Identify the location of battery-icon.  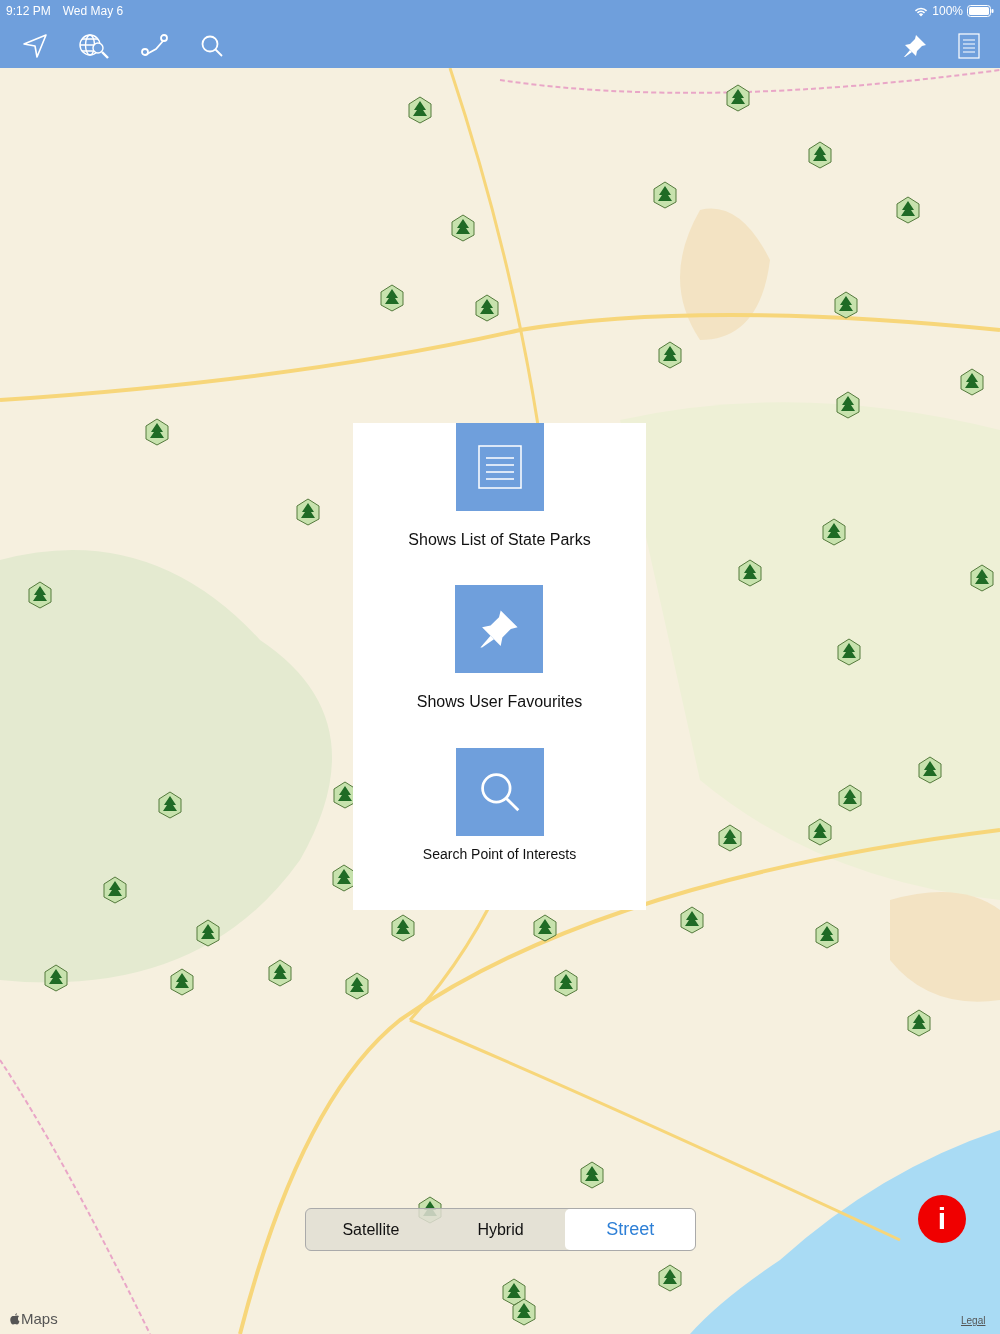
(980, 11).